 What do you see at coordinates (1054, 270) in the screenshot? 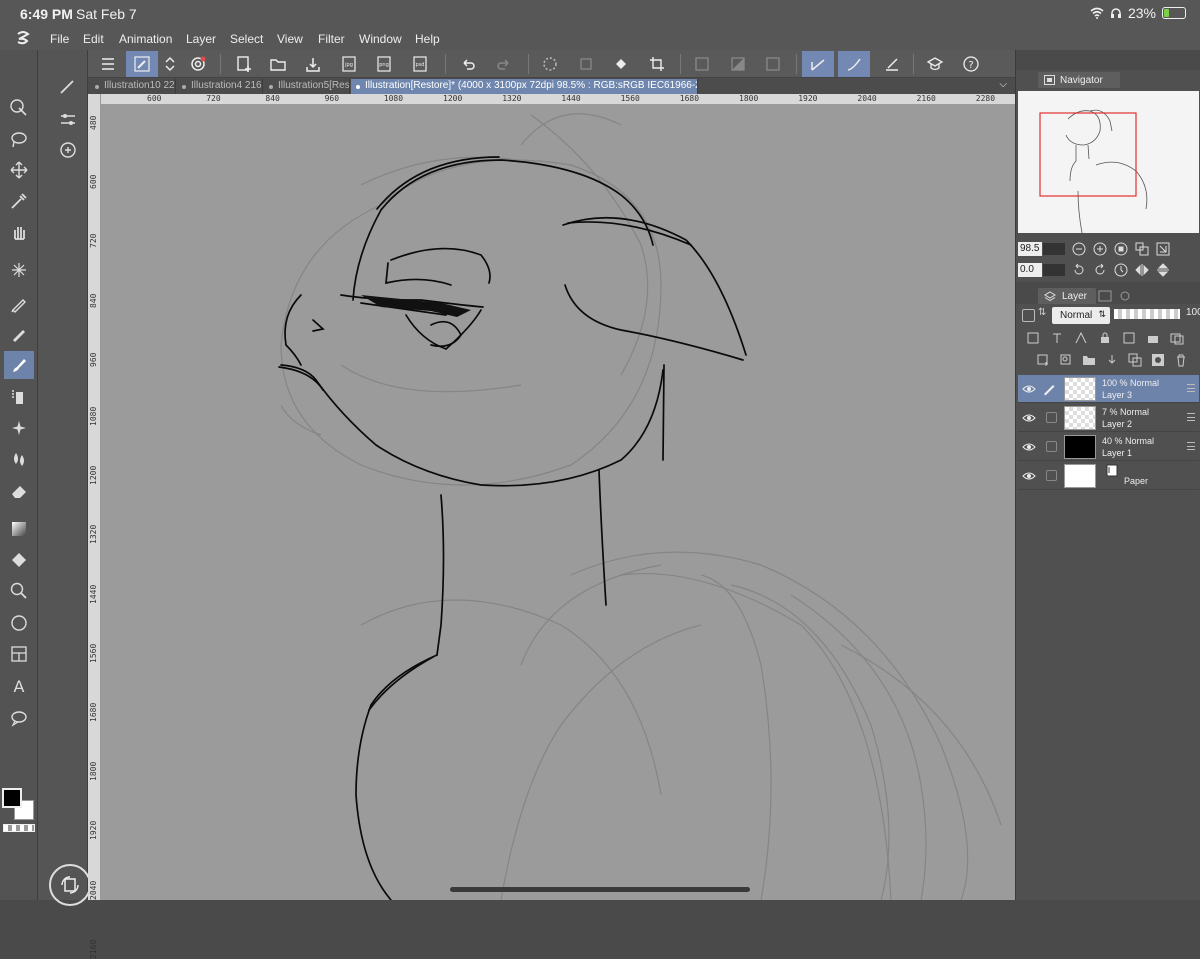
I see `rotation-slider` at bounding box center [1054, 270].